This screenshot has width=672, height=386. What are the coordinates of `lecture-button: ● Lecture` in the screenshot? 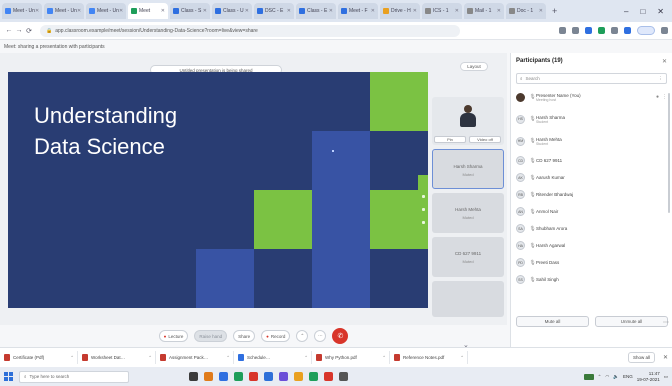 It's located at (173, 336).